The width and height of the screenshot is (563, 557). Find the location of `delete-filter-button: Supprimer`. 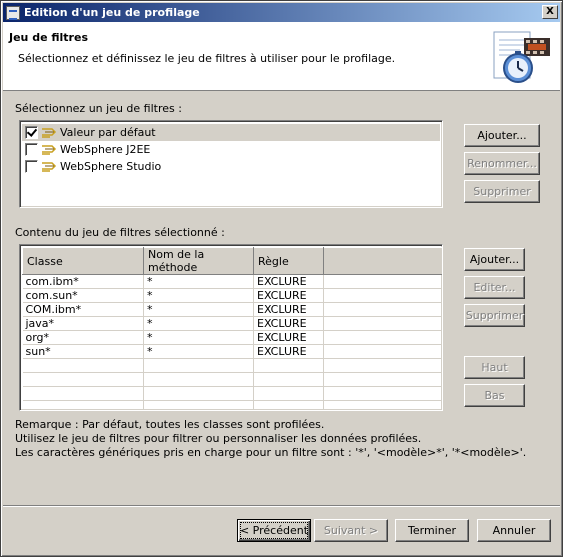

delete-filter-button: Supprimer is located at coordinates (494, 315).